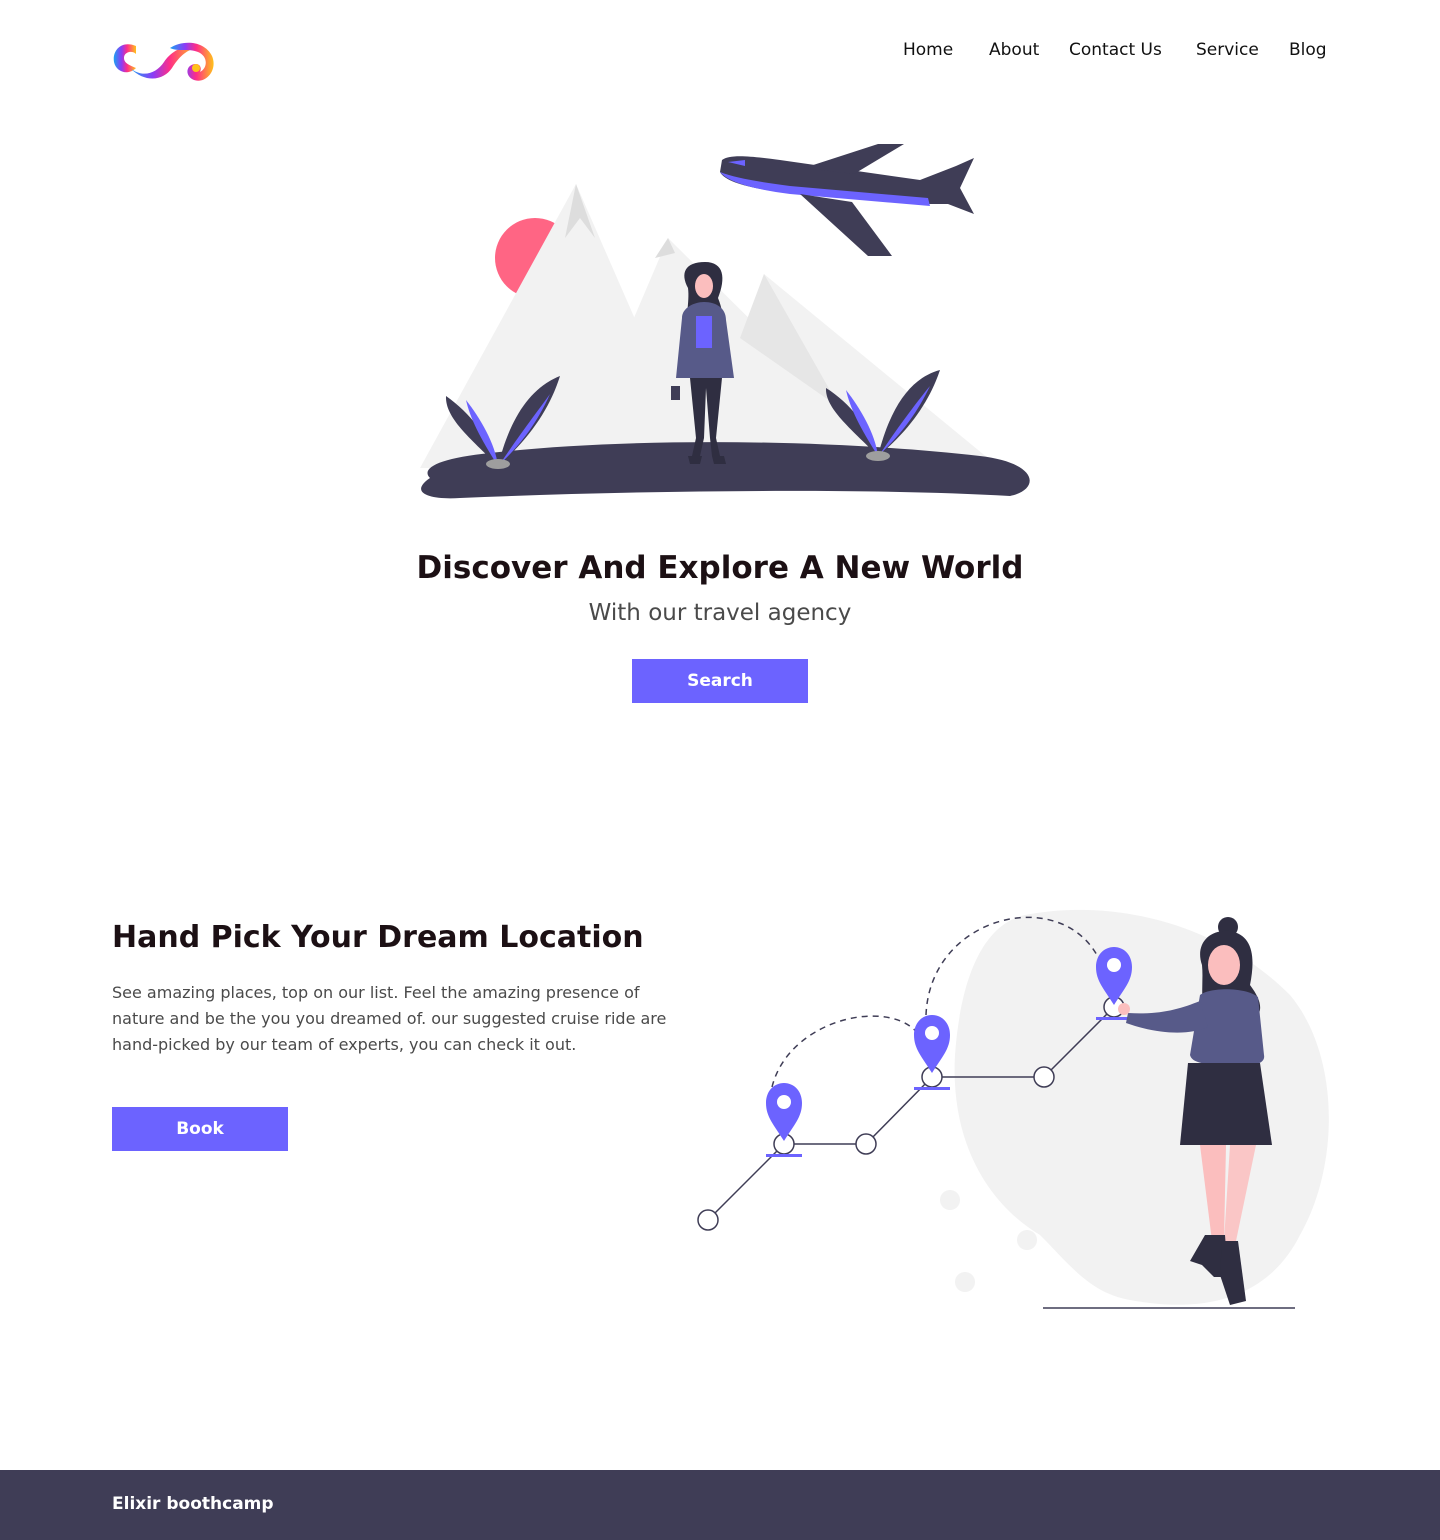 This screenshot has width=1440, height=1540. I want to click on site-footer: Elixir boothcamp, so click(720, 1505).